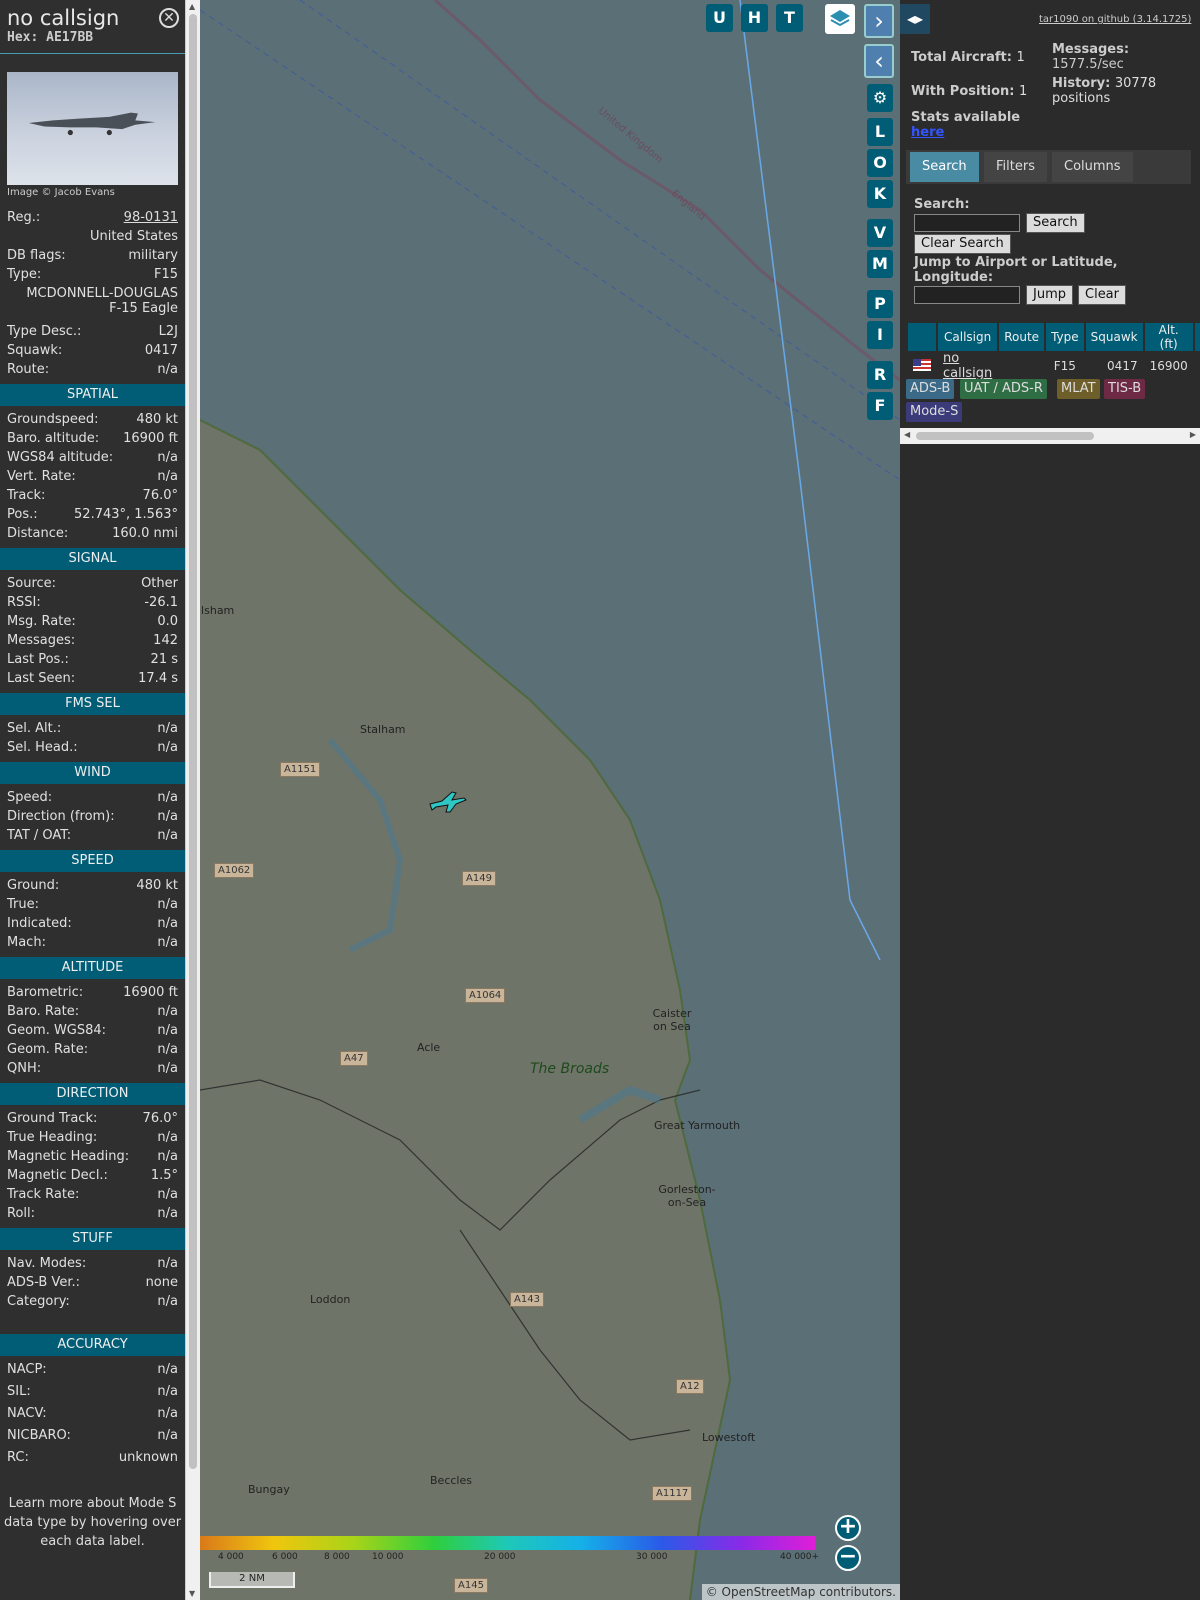  I want to click on zoom-in-button: +, so click(848, 1528).